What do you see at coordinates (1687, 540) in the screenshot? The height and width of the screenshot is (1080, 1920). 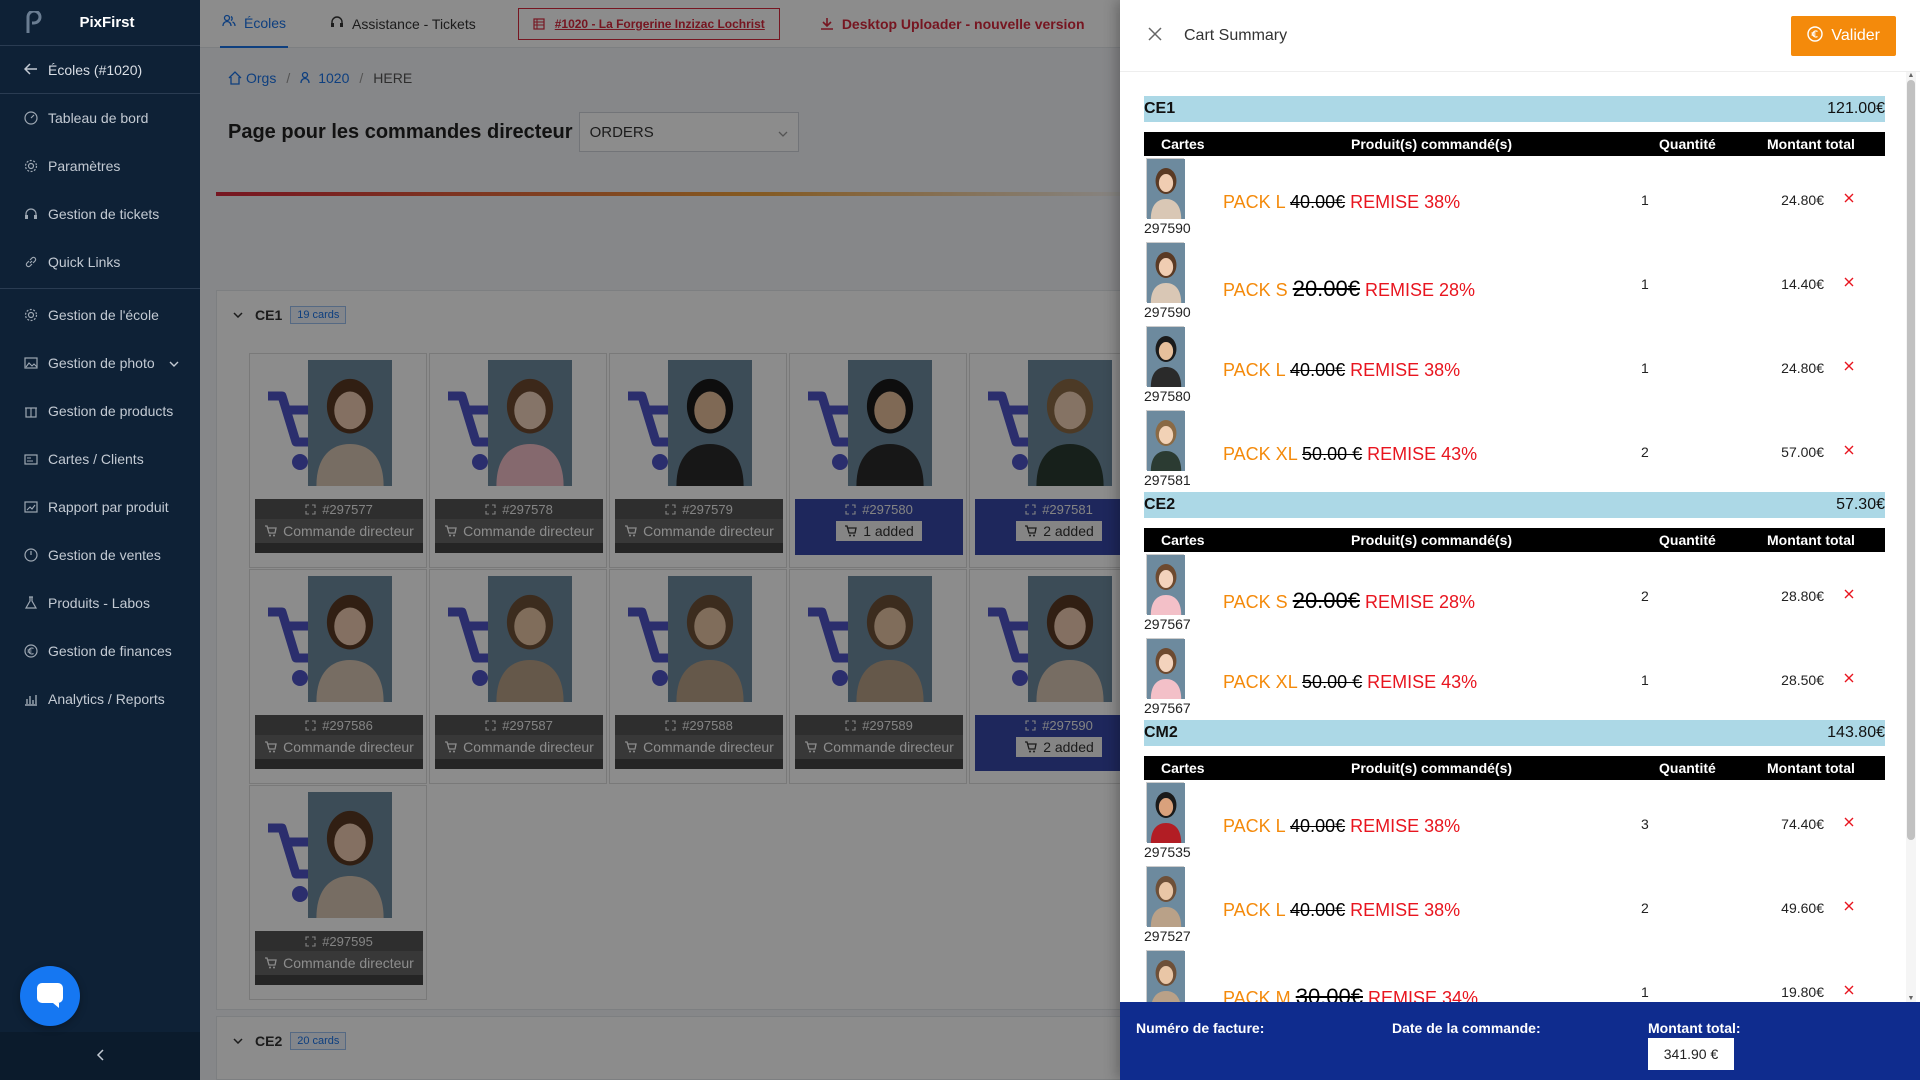 I see `col-quantity: Quantité` at bounding box center [1687, 540].